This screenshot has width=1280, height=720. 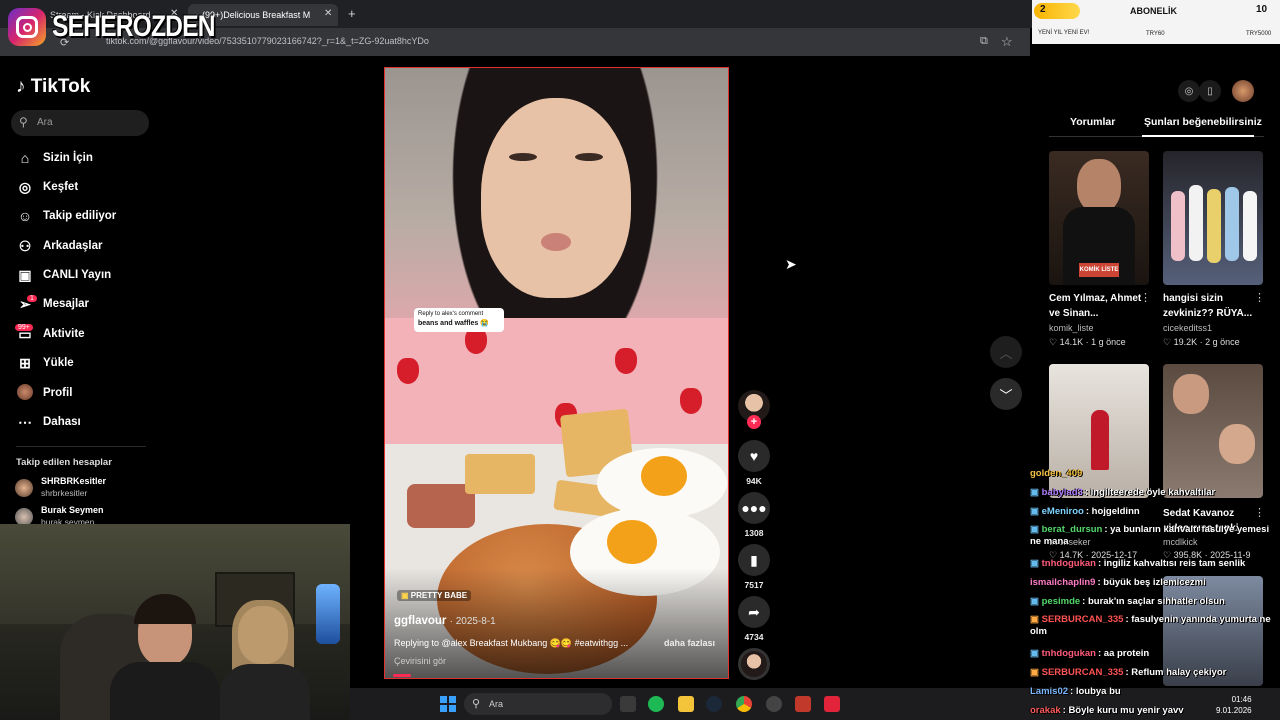 What do you see at coordinates (1153, 601) in the screenshot?
I see `chat-text: : burak'ın saçlar sıhhatler olsun` at bounding box center [1153, 601].